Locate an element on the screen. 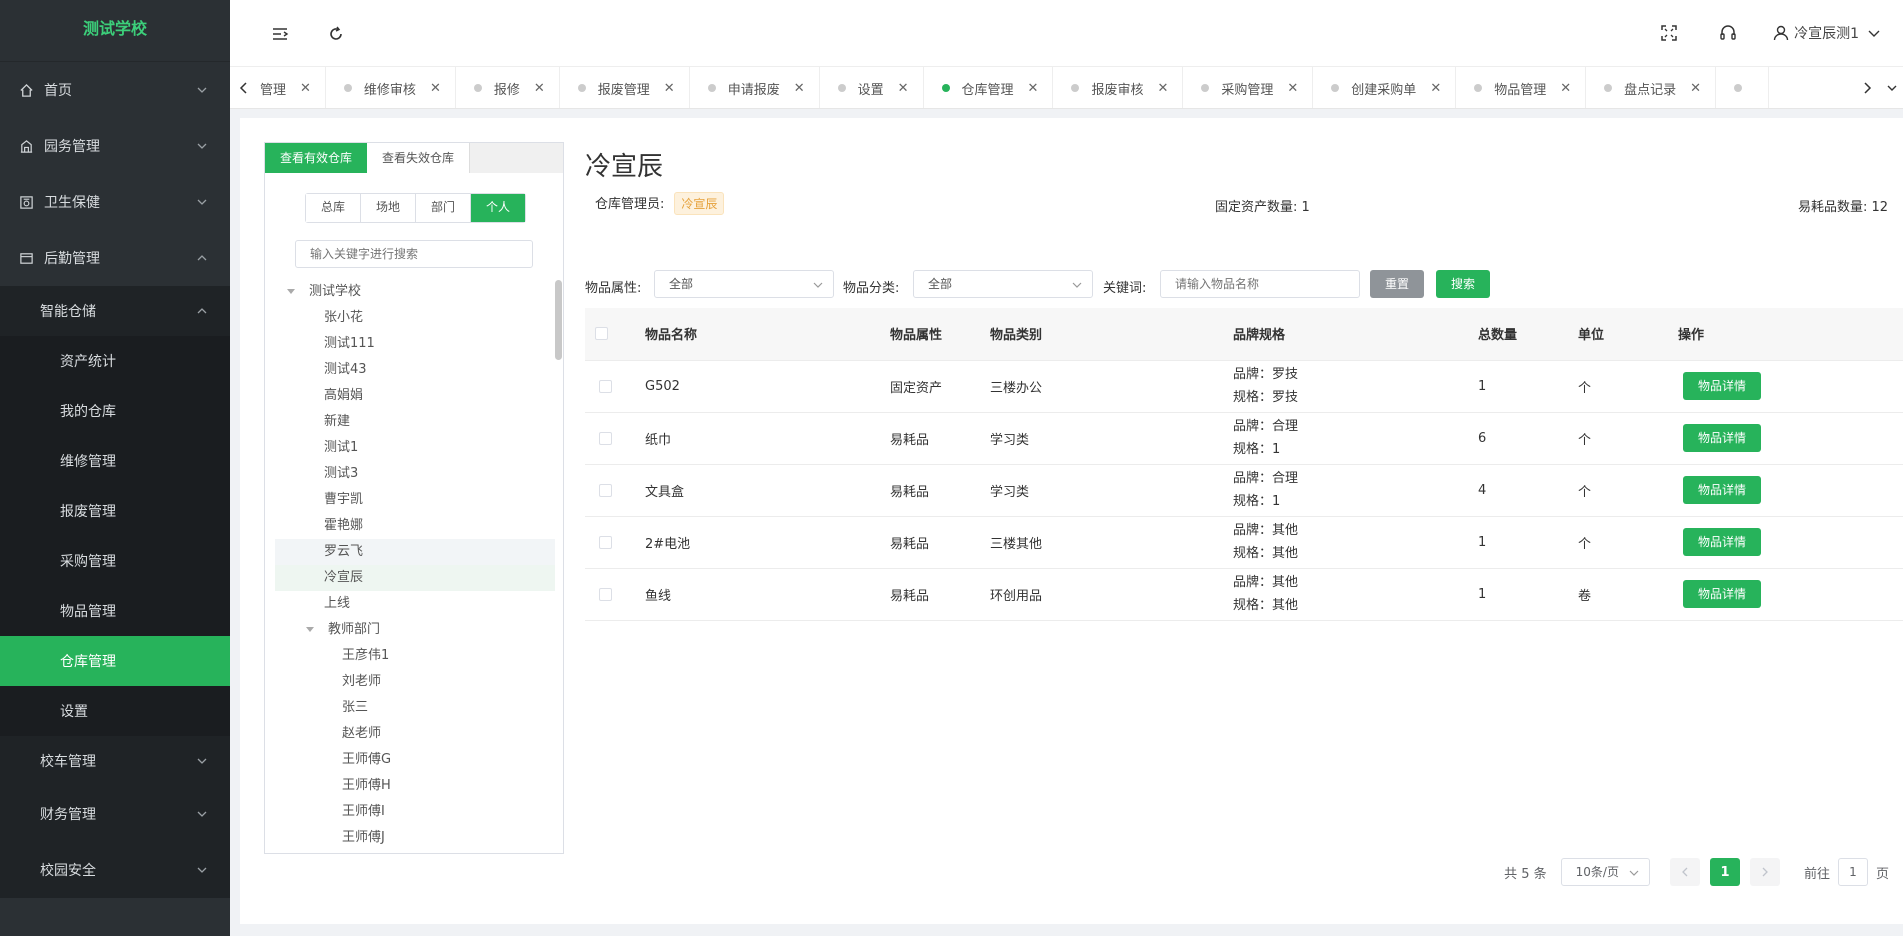 The width and height of the screenshot is (1903, 936). tab-report-repair: 报修 ✕ is located at coordinates (508, 87).